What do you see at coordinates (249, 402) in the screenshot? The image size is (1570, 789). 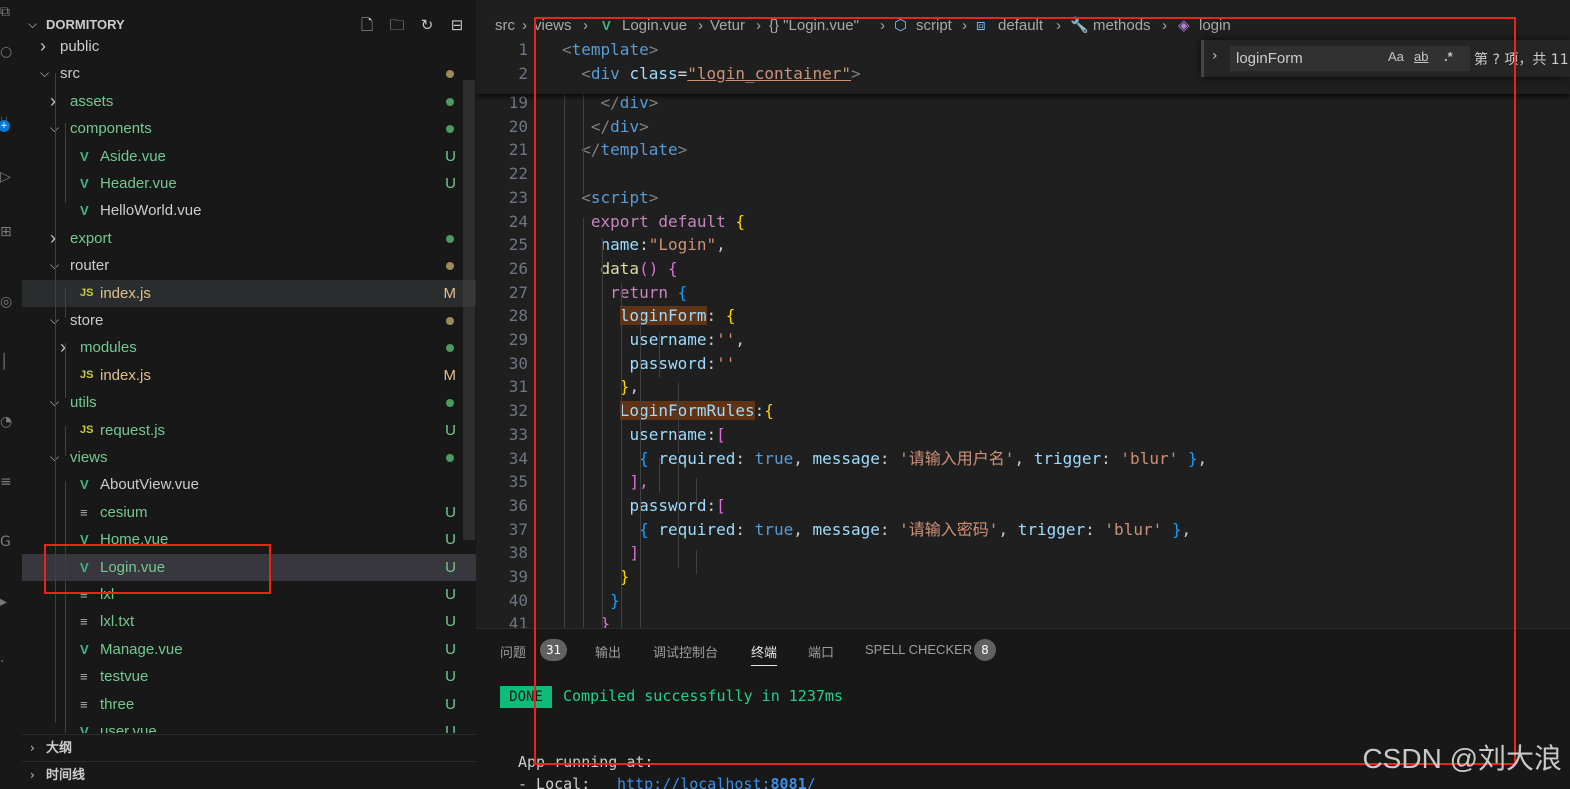 I see `tree-folder: ⌵ utils` at bounding box center [249, 402].